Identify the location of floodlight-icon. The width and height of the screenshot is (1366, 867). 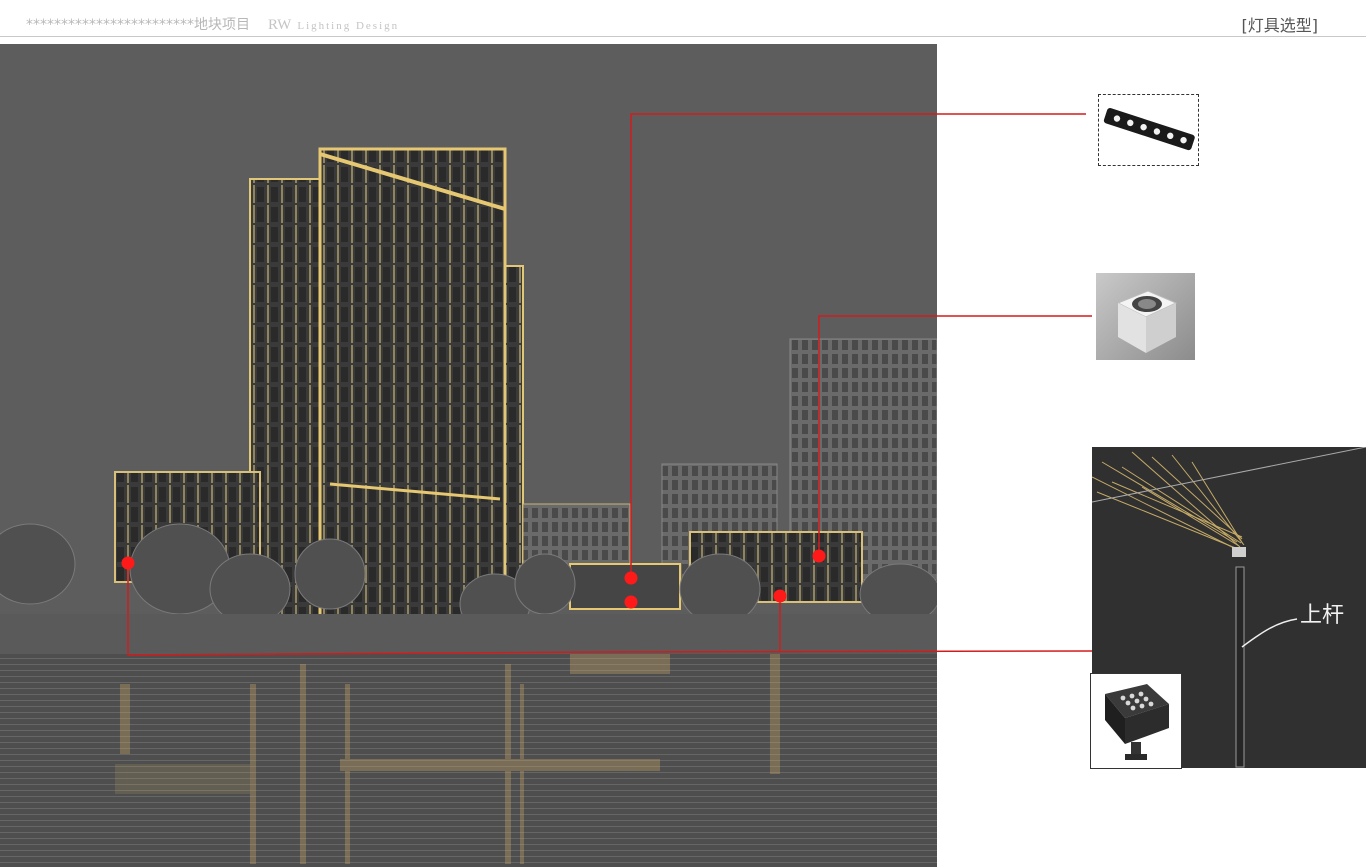
(1137, 722).